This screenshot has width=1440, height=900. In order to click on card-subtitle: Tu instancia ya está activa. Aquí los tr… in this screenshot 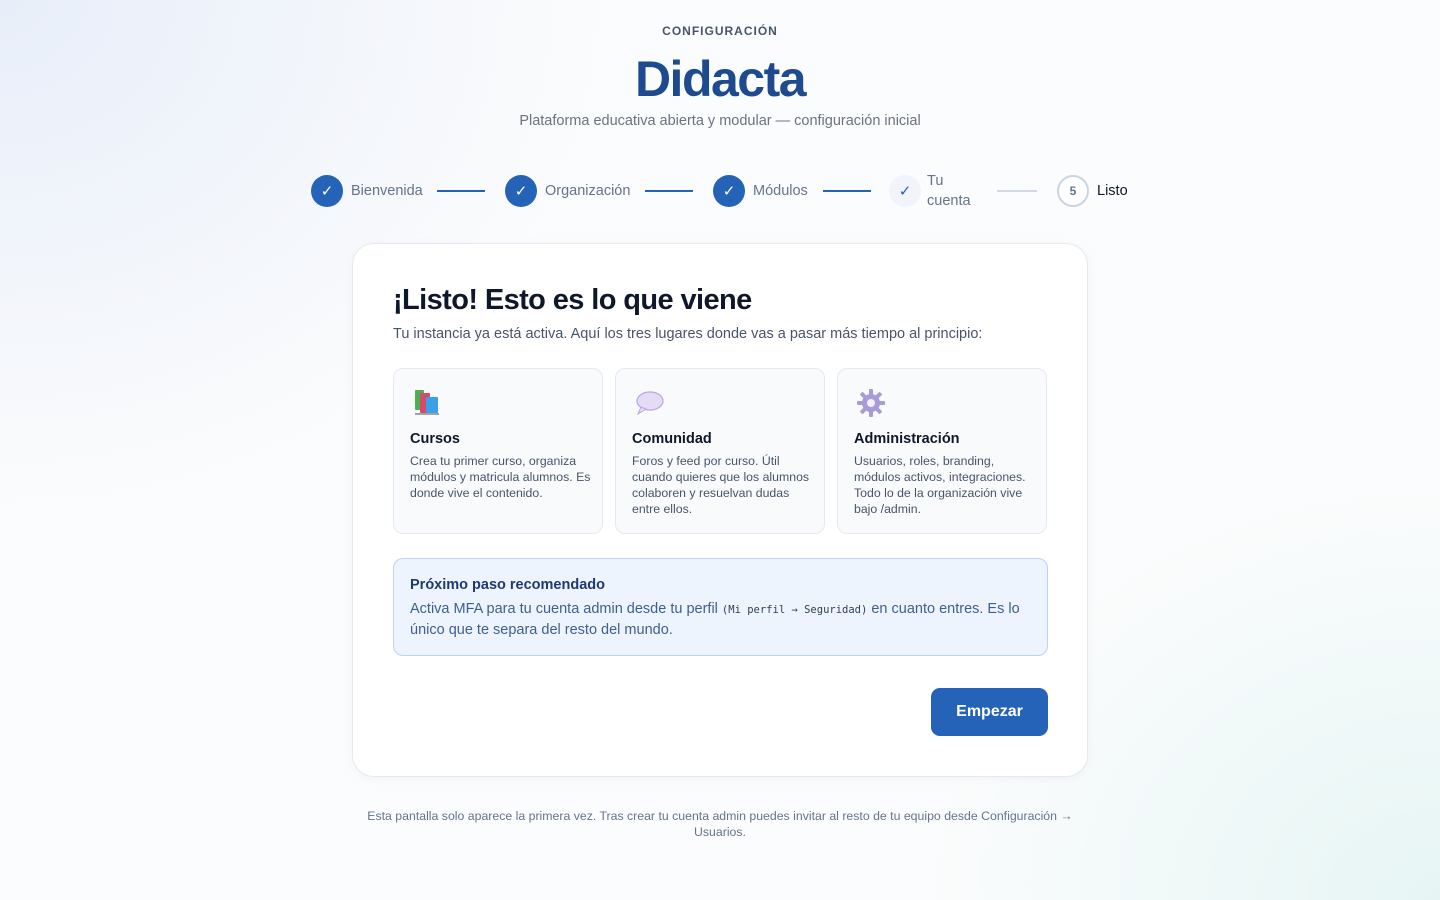, I will do `click(688, 334)`.